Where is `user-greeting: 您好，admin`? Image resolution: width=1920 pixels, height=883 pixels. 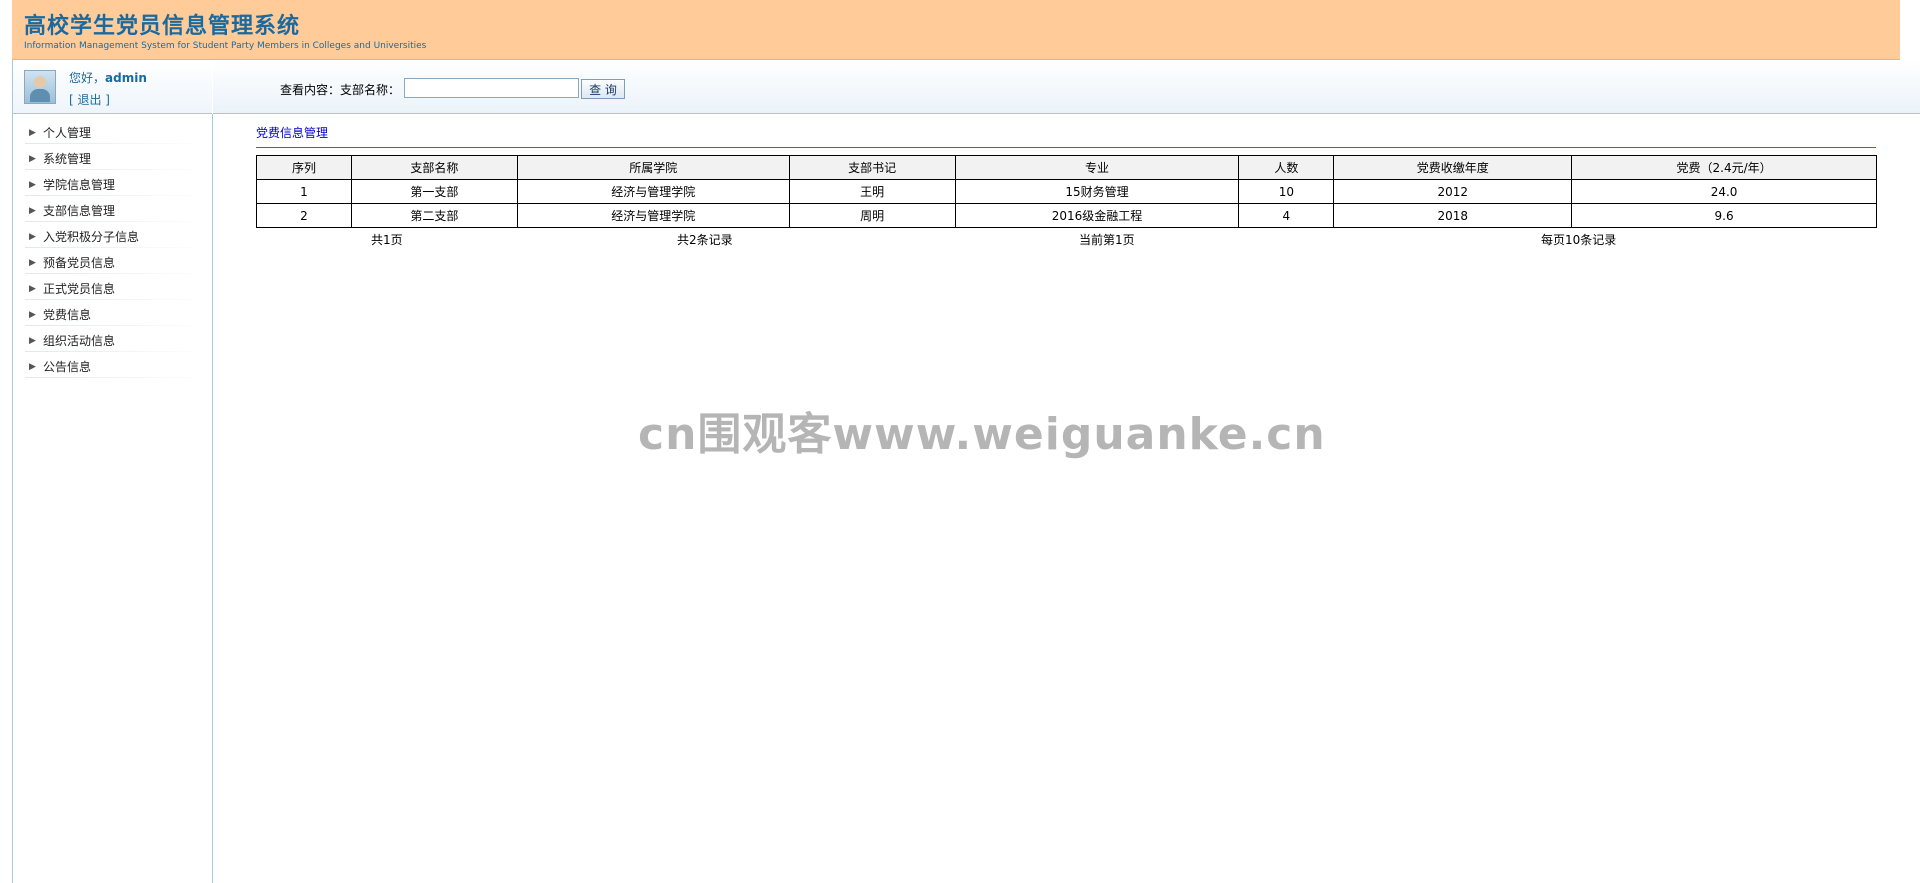
user-greeting: 您好，admin is located at coordinates (108, 77).